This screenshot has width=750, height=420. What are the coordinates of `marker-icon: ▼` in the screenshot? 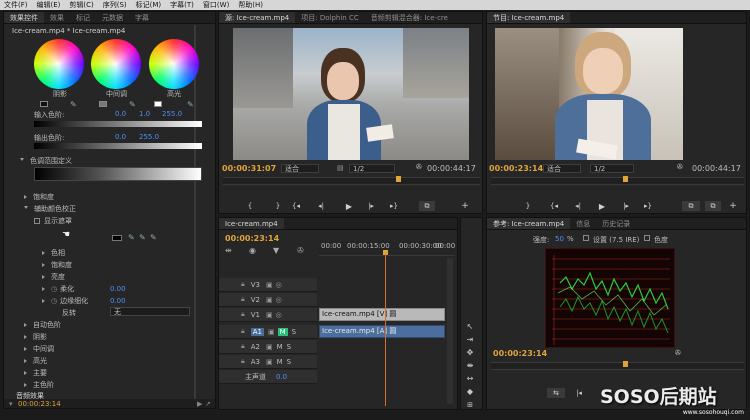 It's located at (276, 250).